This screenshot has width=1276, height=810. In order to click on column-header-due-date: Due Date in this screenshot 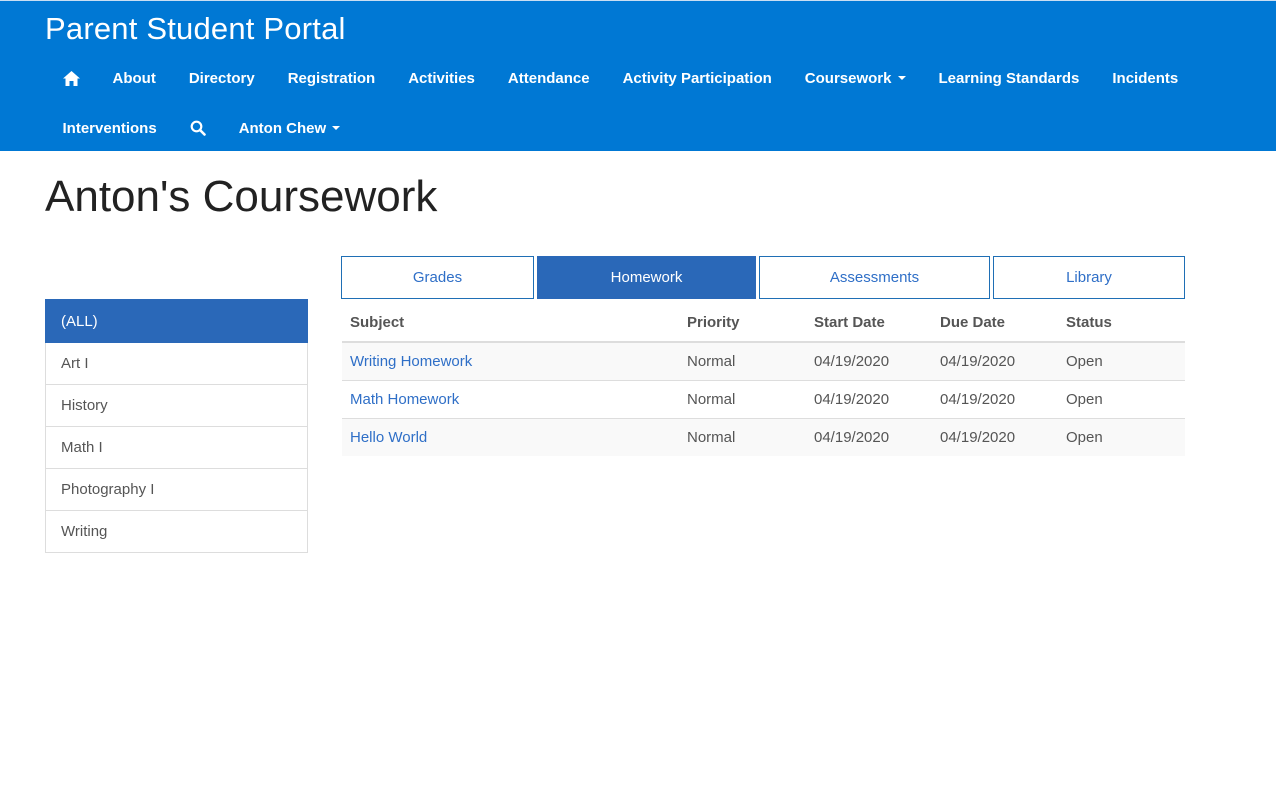, I will do `click(995, 323)`.